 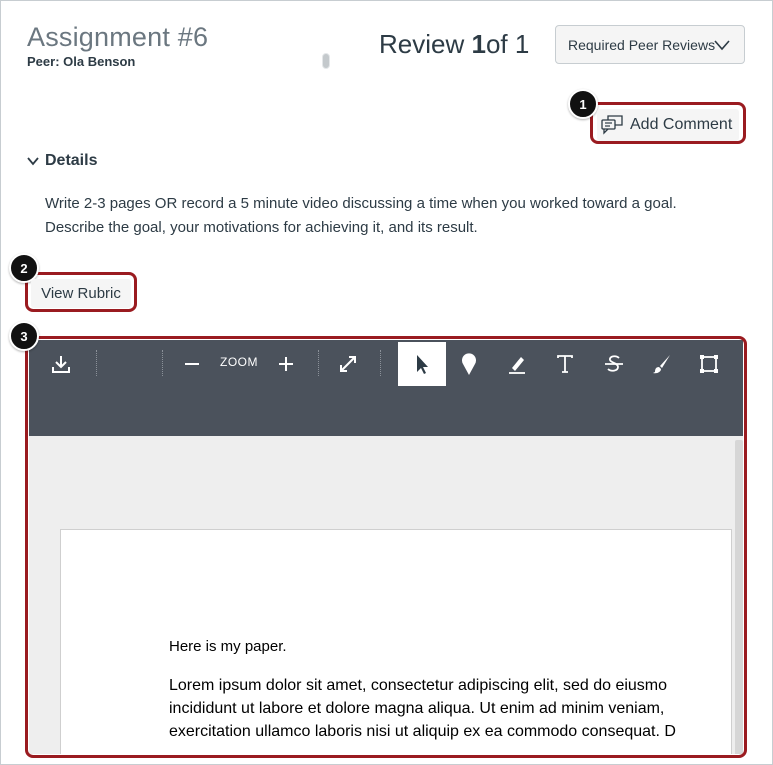 What do you see at coordinates (422, 44) in the screenshot?
I see `review-prefix: Review` at bounding box center [422, 44].